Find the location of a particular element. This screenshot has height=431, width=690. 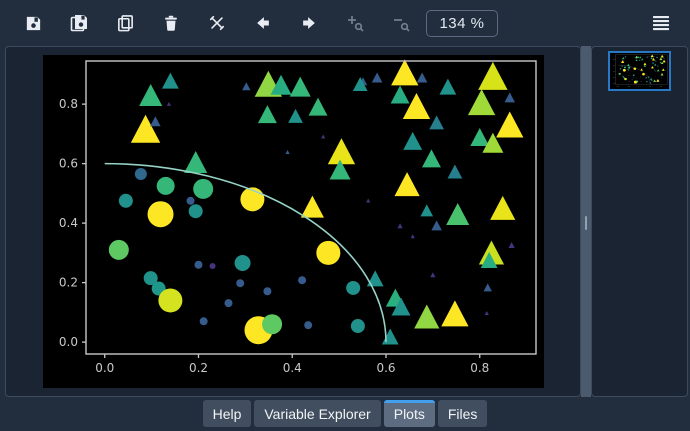

panel-splitter is located at coordinates (586, 221).